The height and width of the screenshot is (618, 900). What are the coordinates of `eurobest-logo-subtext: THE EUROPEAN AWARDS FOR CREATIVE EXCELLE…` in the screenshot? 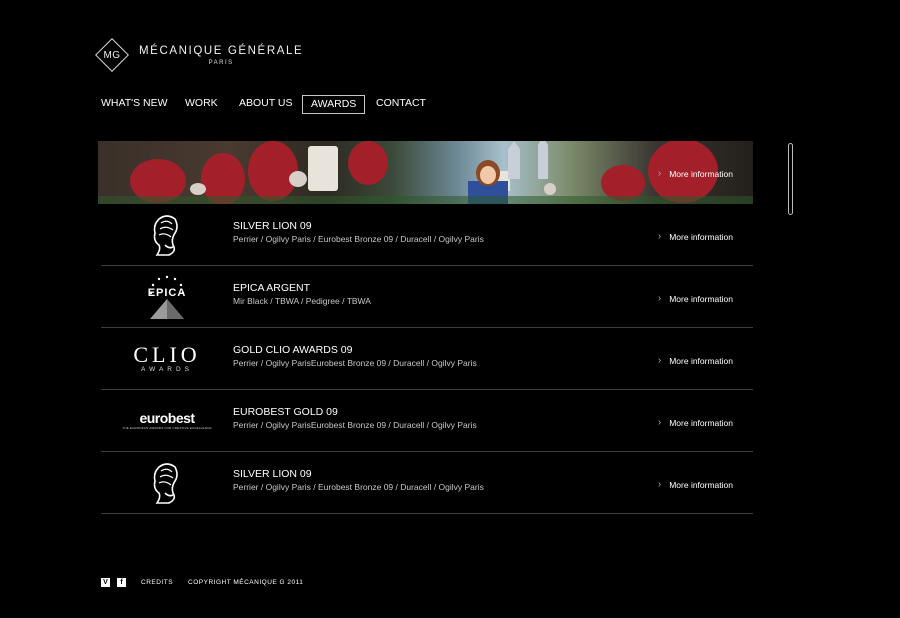 It's located at (167, 428).